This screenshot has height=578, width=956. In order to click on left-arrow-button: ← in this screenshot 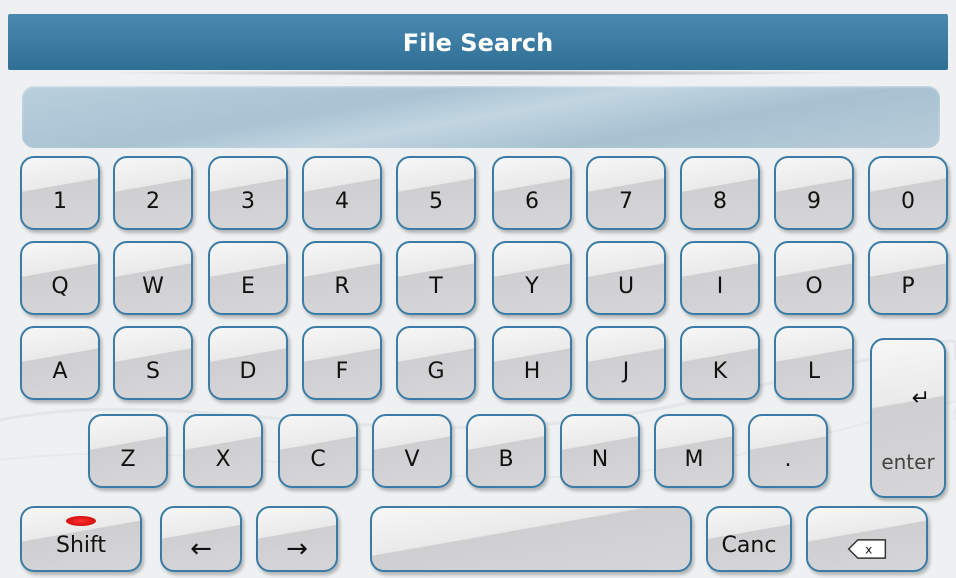, I will do `click(201, 539)`.